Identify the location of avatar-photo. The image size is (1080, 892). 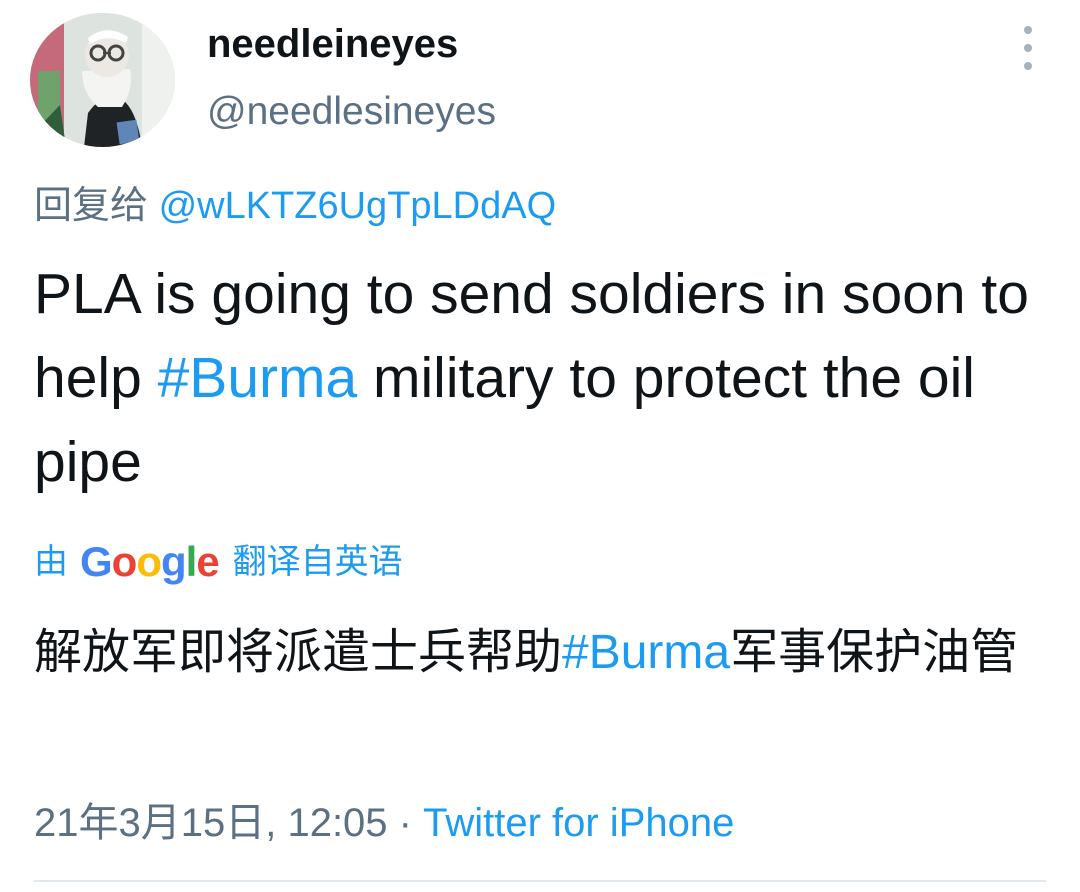
(102, 80).